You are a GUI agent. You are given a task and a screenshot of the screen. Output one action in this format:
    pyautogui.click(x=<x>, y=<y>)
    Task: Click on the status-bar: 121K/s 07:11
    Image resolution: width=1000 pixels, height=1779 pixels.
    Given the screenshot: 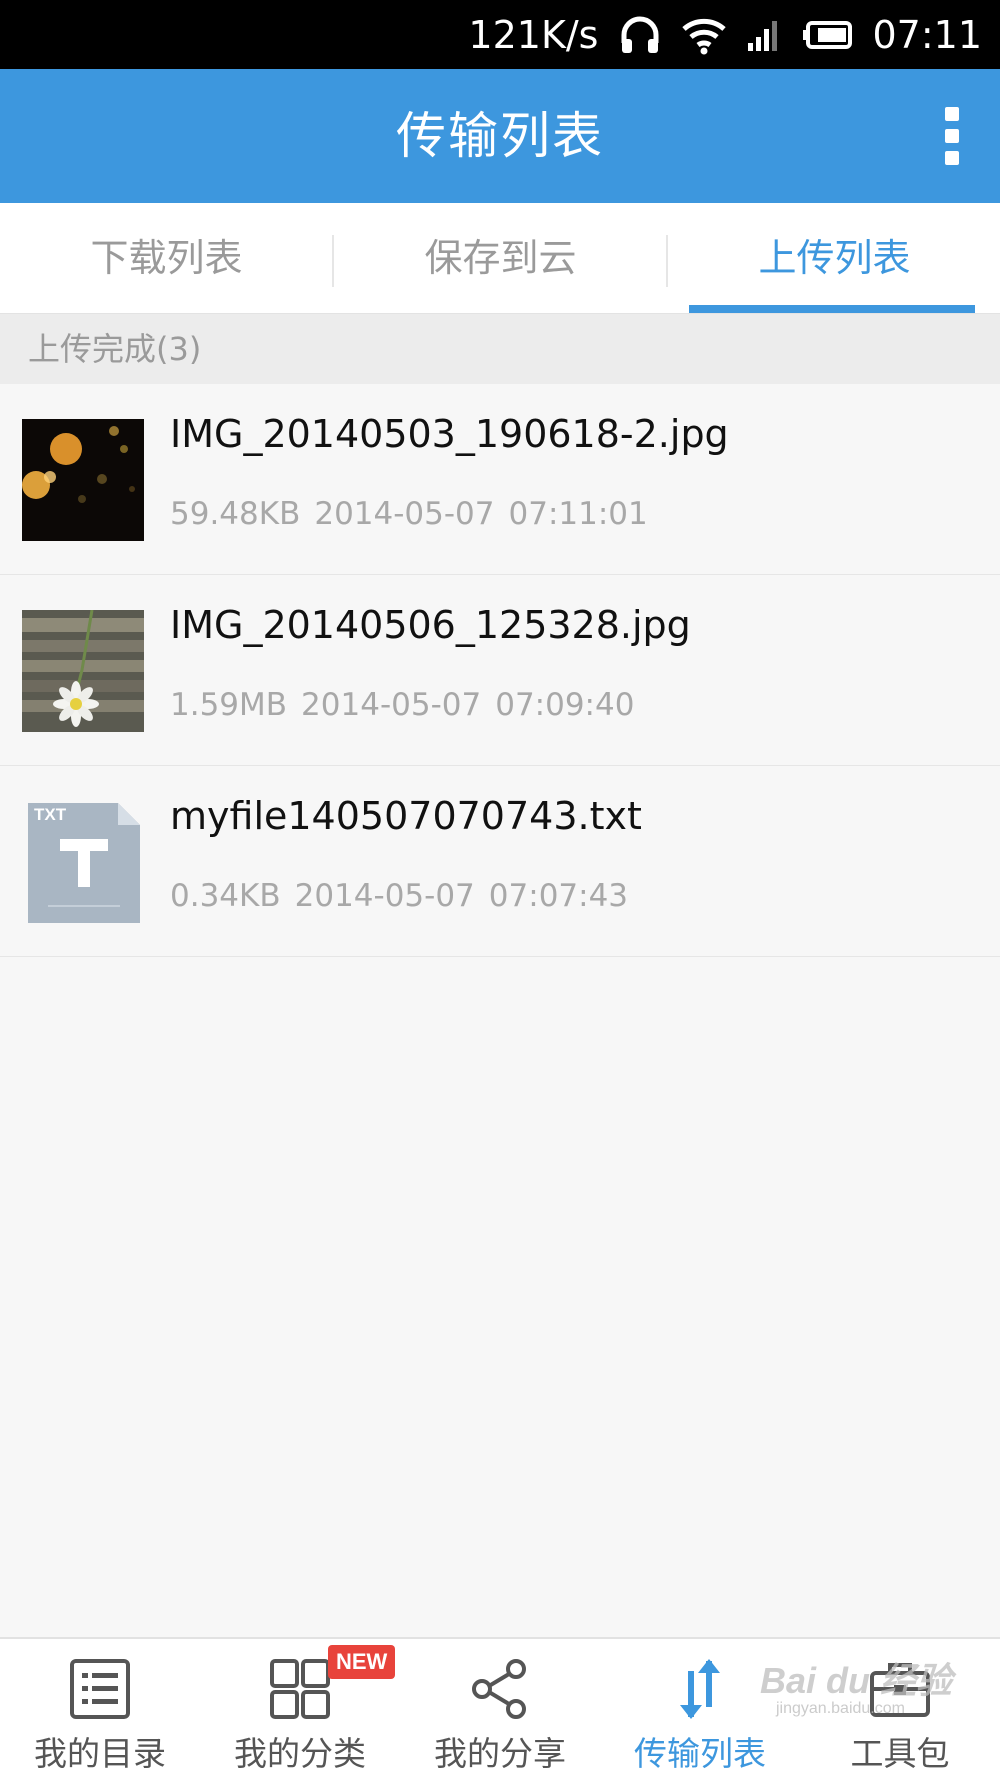 What is the action you would take?
    pyautogui.click(x=500, y=34)
    